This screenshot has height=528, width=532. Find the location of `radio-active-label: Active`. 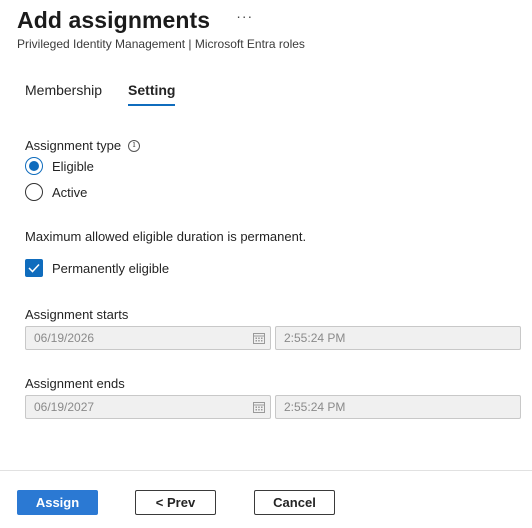

radio-active-label: Active is located at coordinates (70, 192).